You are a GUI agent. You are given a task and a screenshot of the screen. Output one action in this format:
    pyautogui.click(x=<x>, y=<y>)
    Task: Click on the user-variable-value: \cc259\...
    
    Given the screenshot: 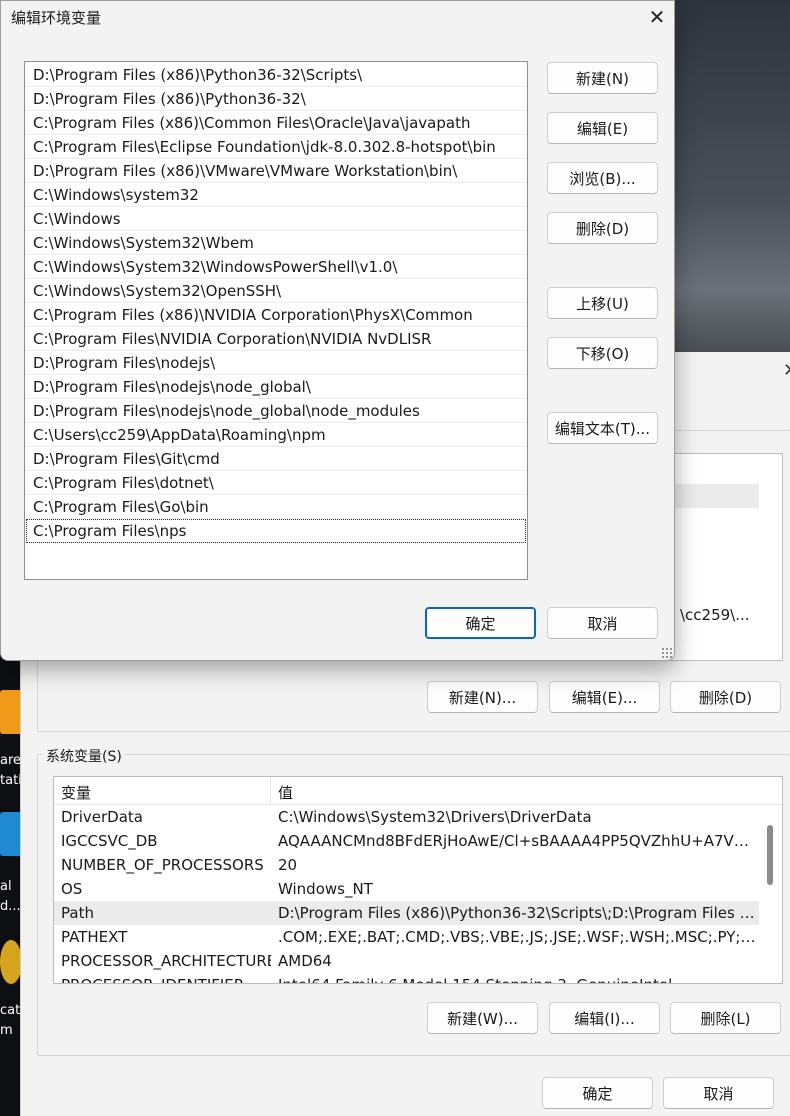 What is the action you would take?
    pyautogui.click(x=715, y=615)
    